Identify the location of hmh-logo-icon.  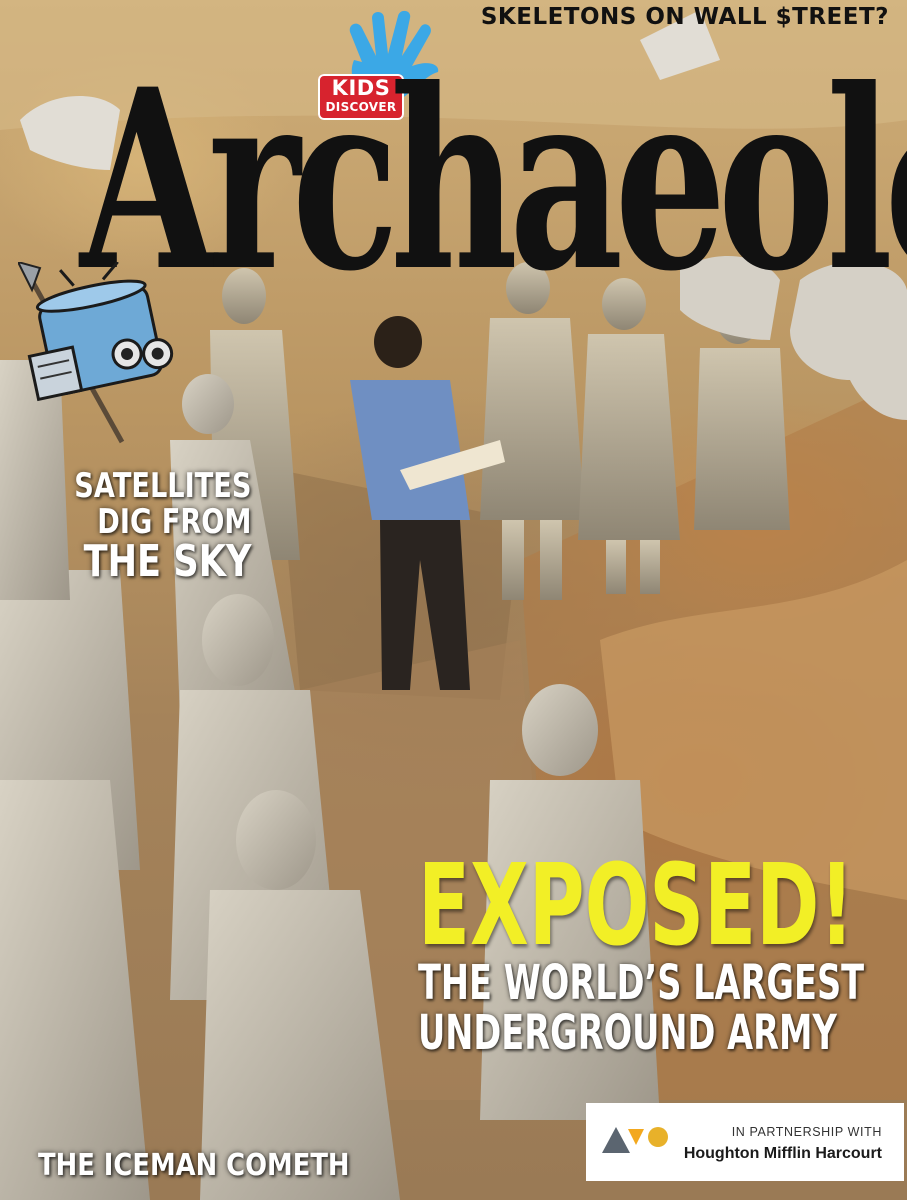
(635, 1140).